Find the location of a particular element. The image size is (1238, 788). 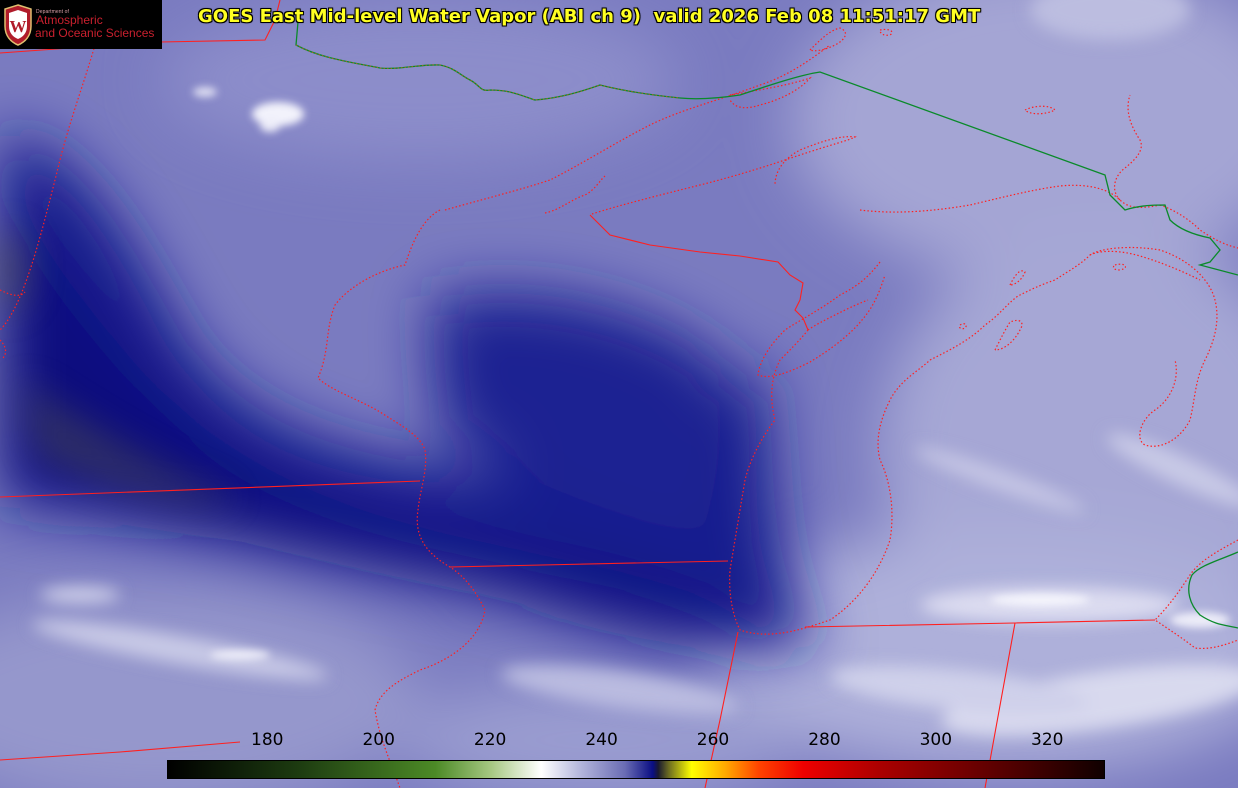

colorbar-tick-label: 200 is located at coordinates (378, 740).